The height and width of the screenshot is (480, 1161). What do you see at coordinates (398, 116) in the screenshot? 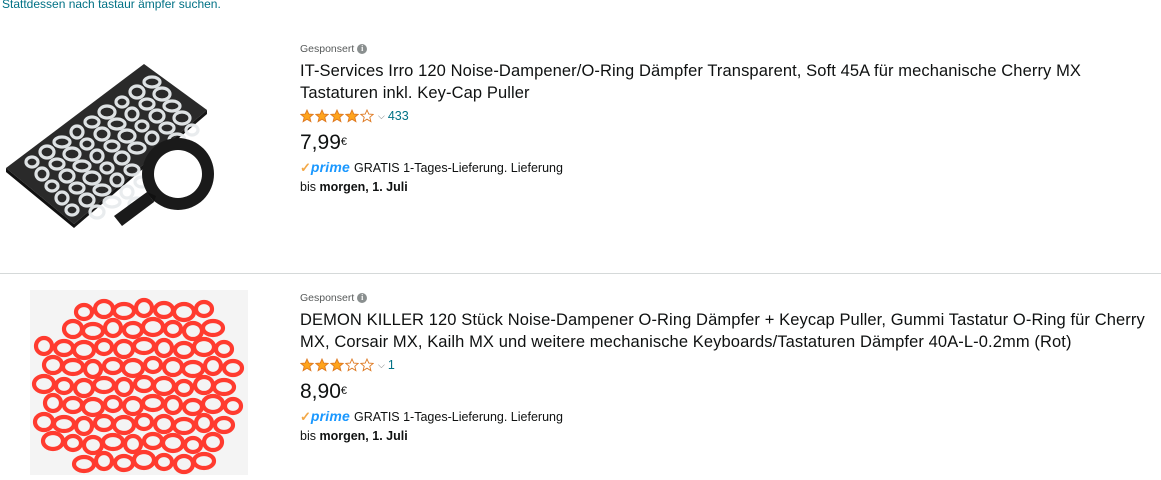
I see `review-count: 433` at bounding box center [398, 116].